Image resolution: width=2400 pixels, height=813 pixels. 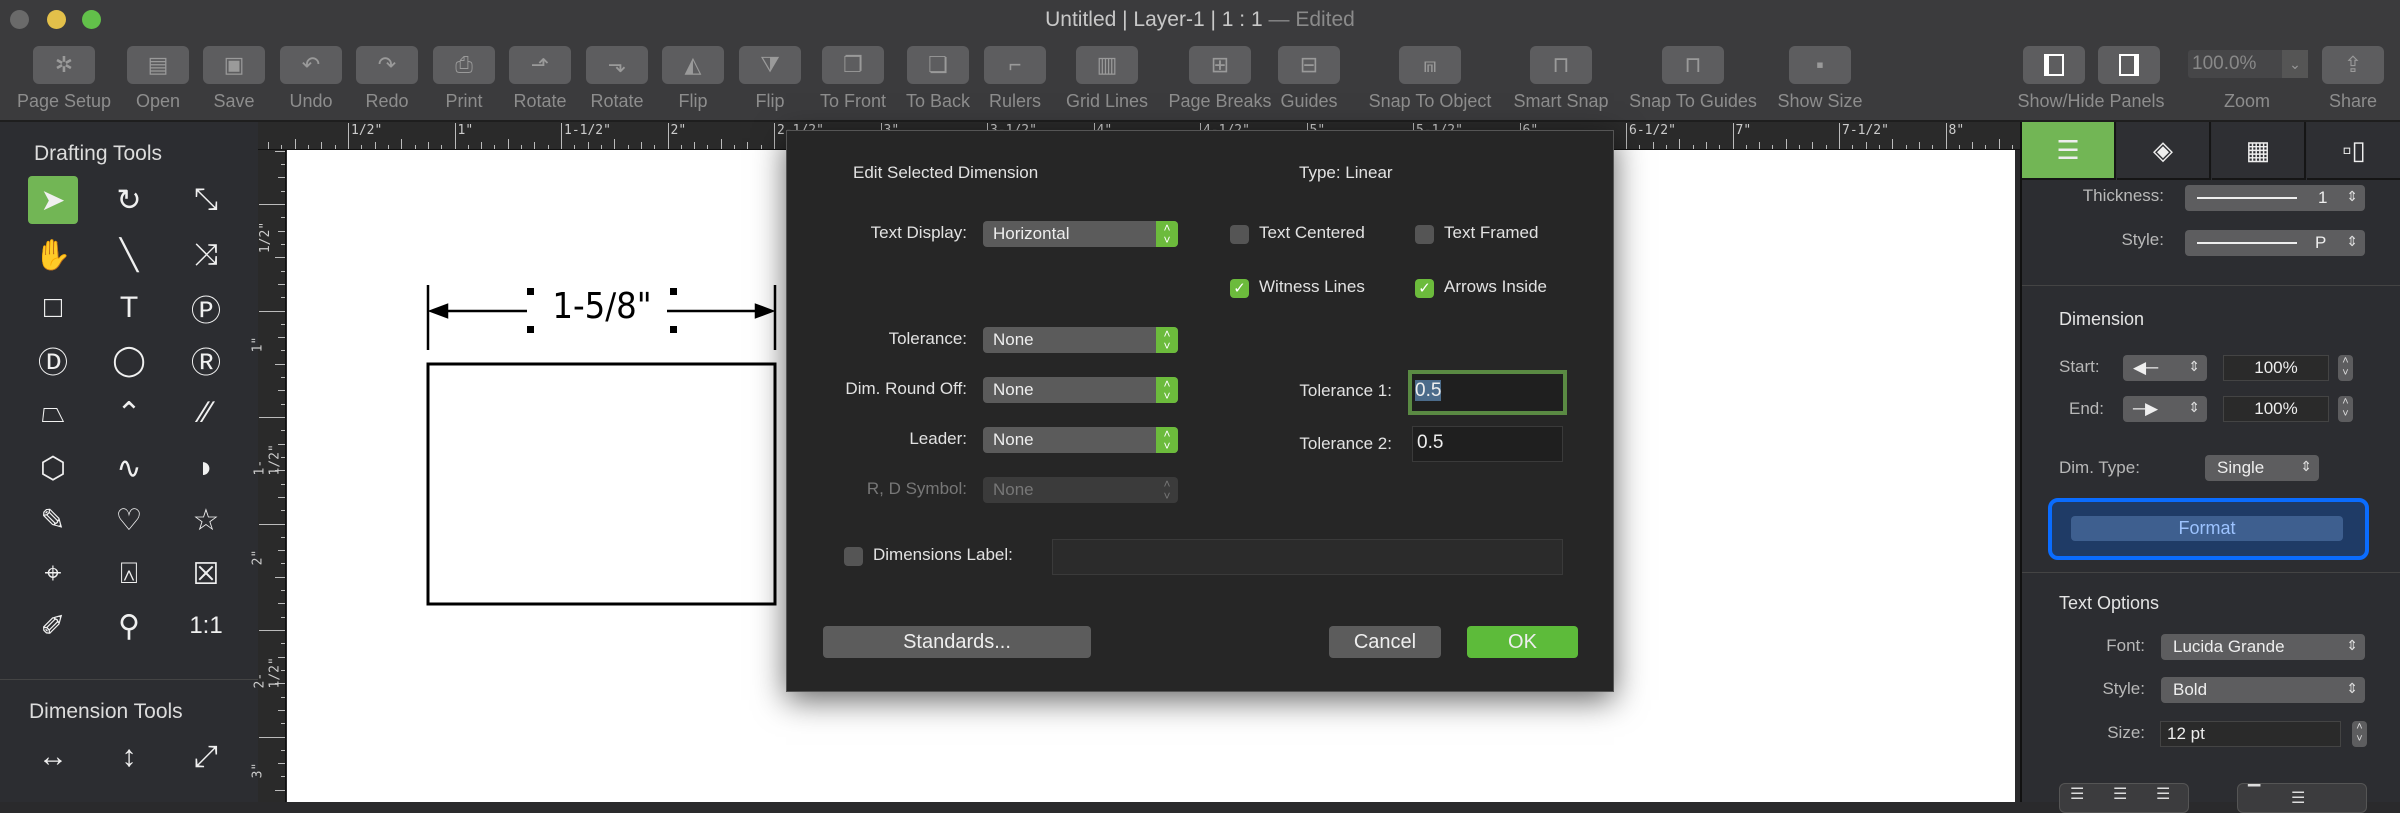 I want to click on tolerance-select: None ˄ ˅, so click(x=1080, y=340).